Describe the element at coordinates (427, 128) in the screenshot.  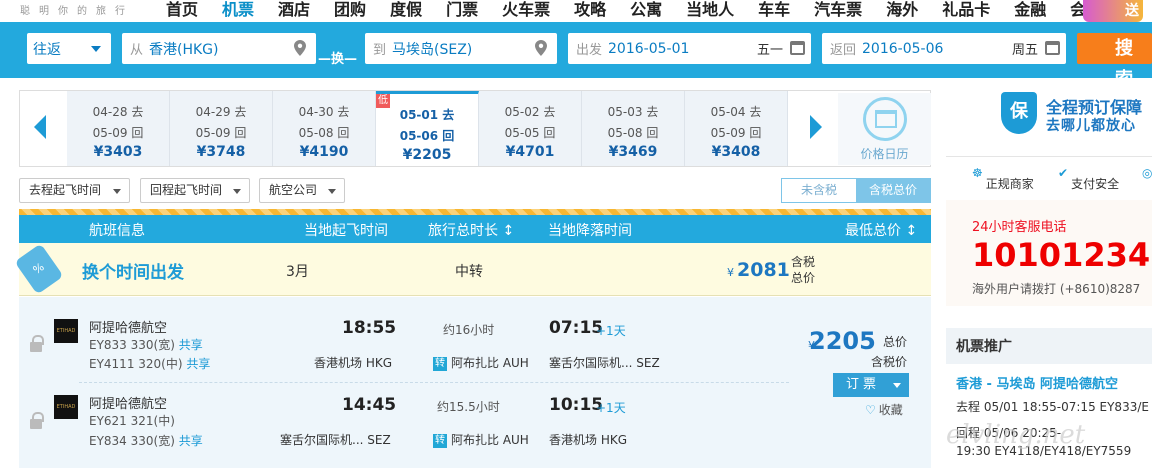
I see `date-price-cell: 低 05-01 去 05-06 回 ¥2205` at that location.